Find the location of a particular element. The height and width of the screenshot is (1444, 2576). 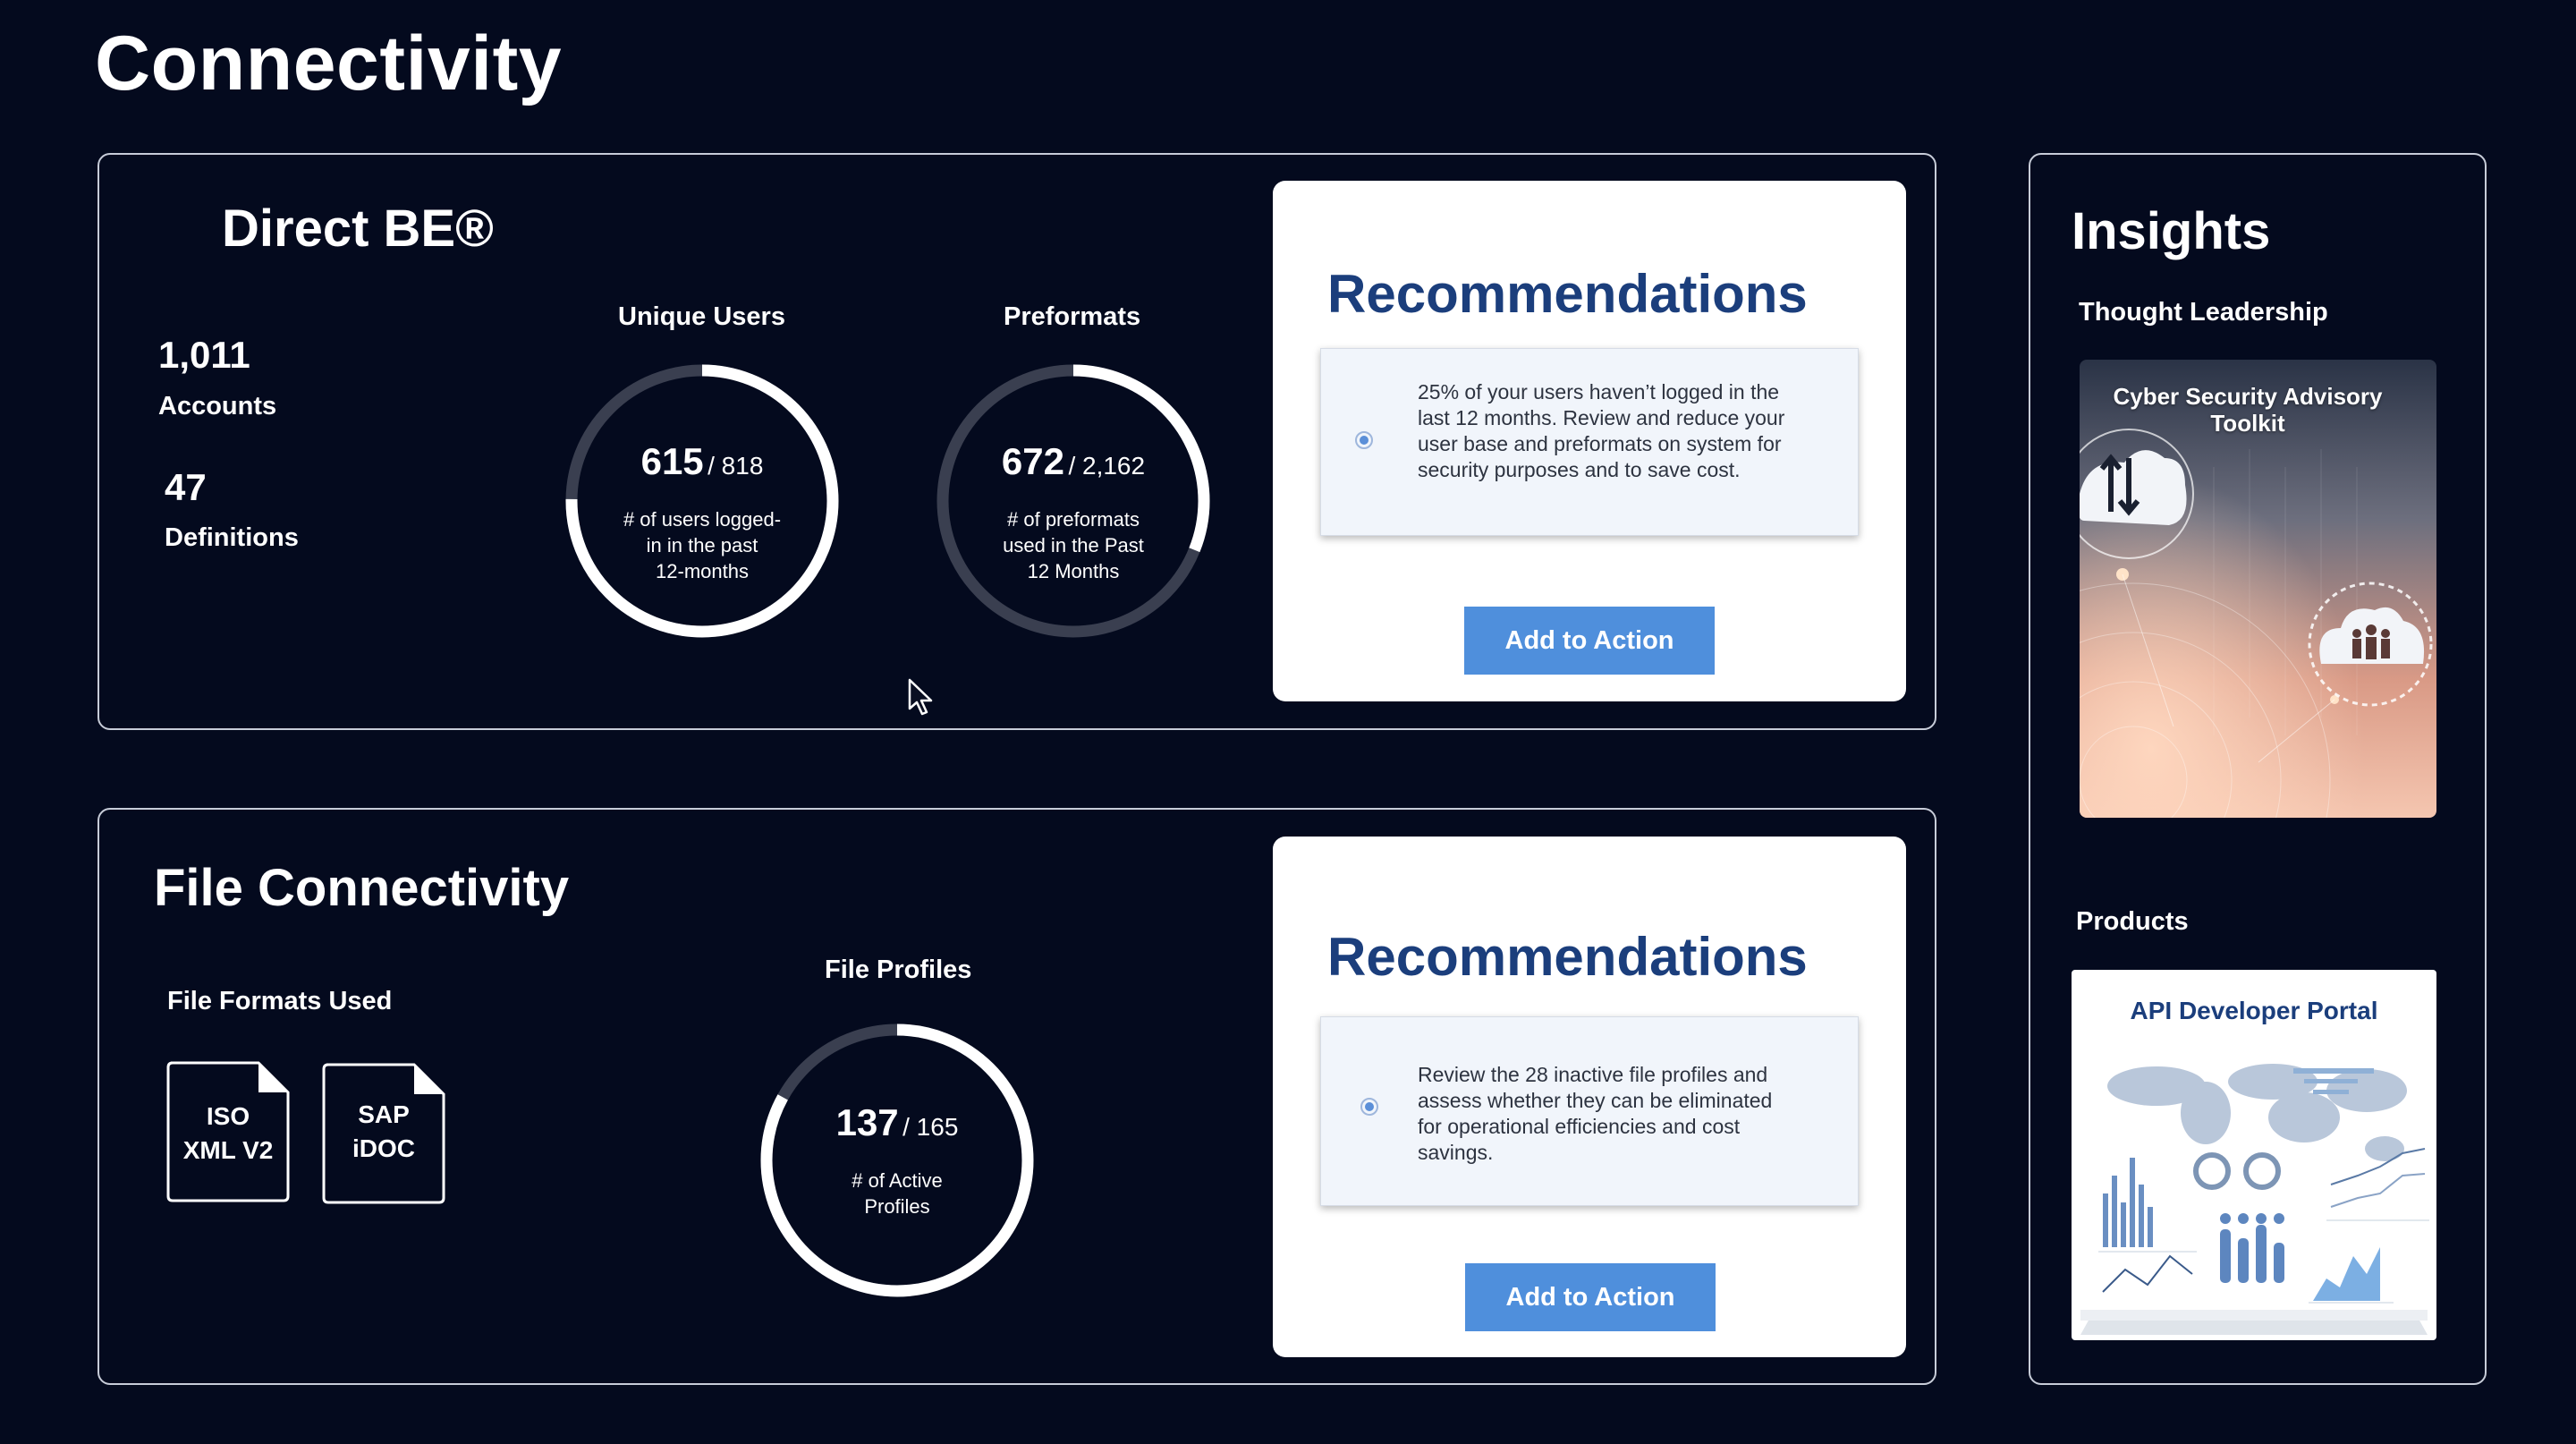

recommendation-text-line: assess whether they can be eliminated is located at coordinates (1595, 1100).